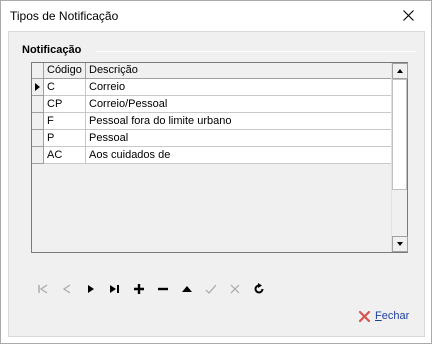 The width and height of the screenshot is (432, 344). I want to click on edit-record-button, so click(187, 289).